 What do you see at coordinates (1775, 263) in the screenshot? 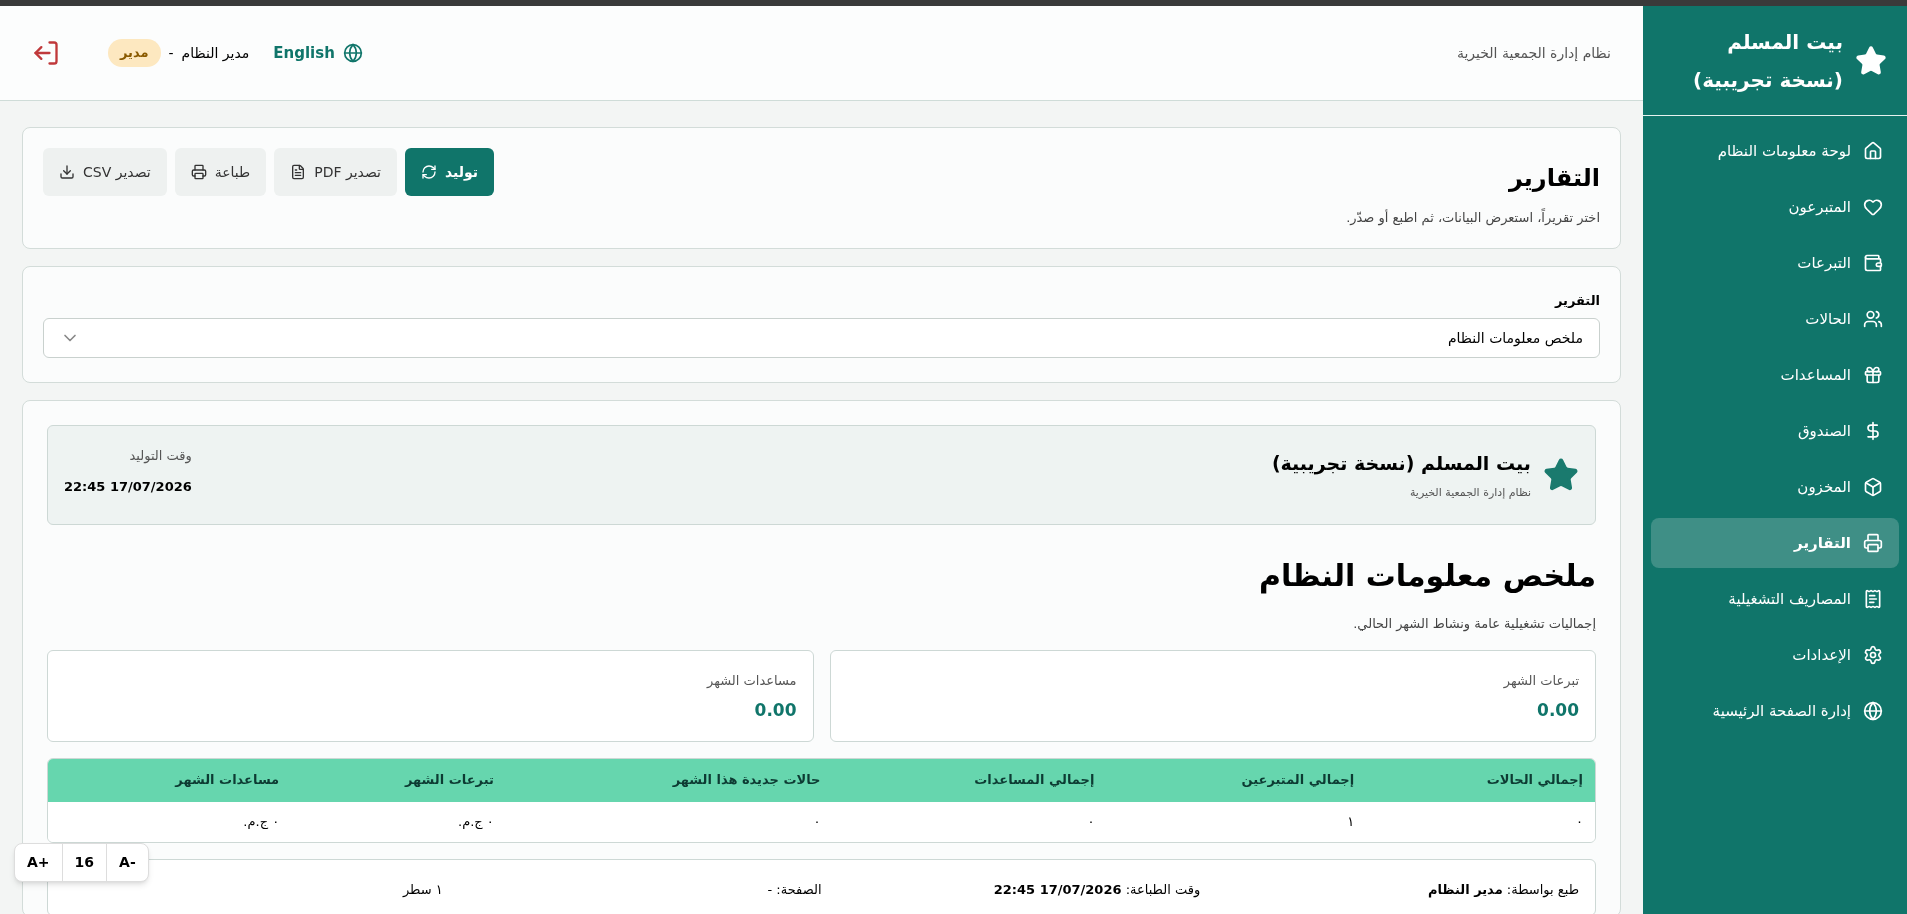
I see `sidebar-item: التبرعات` at bounding box center [1775, 263].